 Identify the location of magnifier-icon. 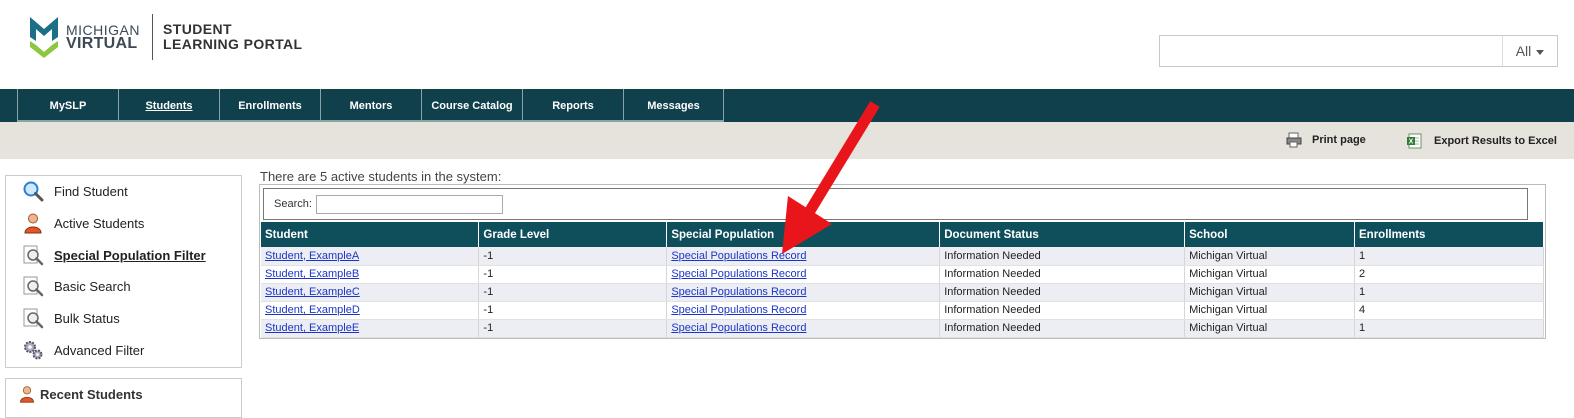
(33, 191).